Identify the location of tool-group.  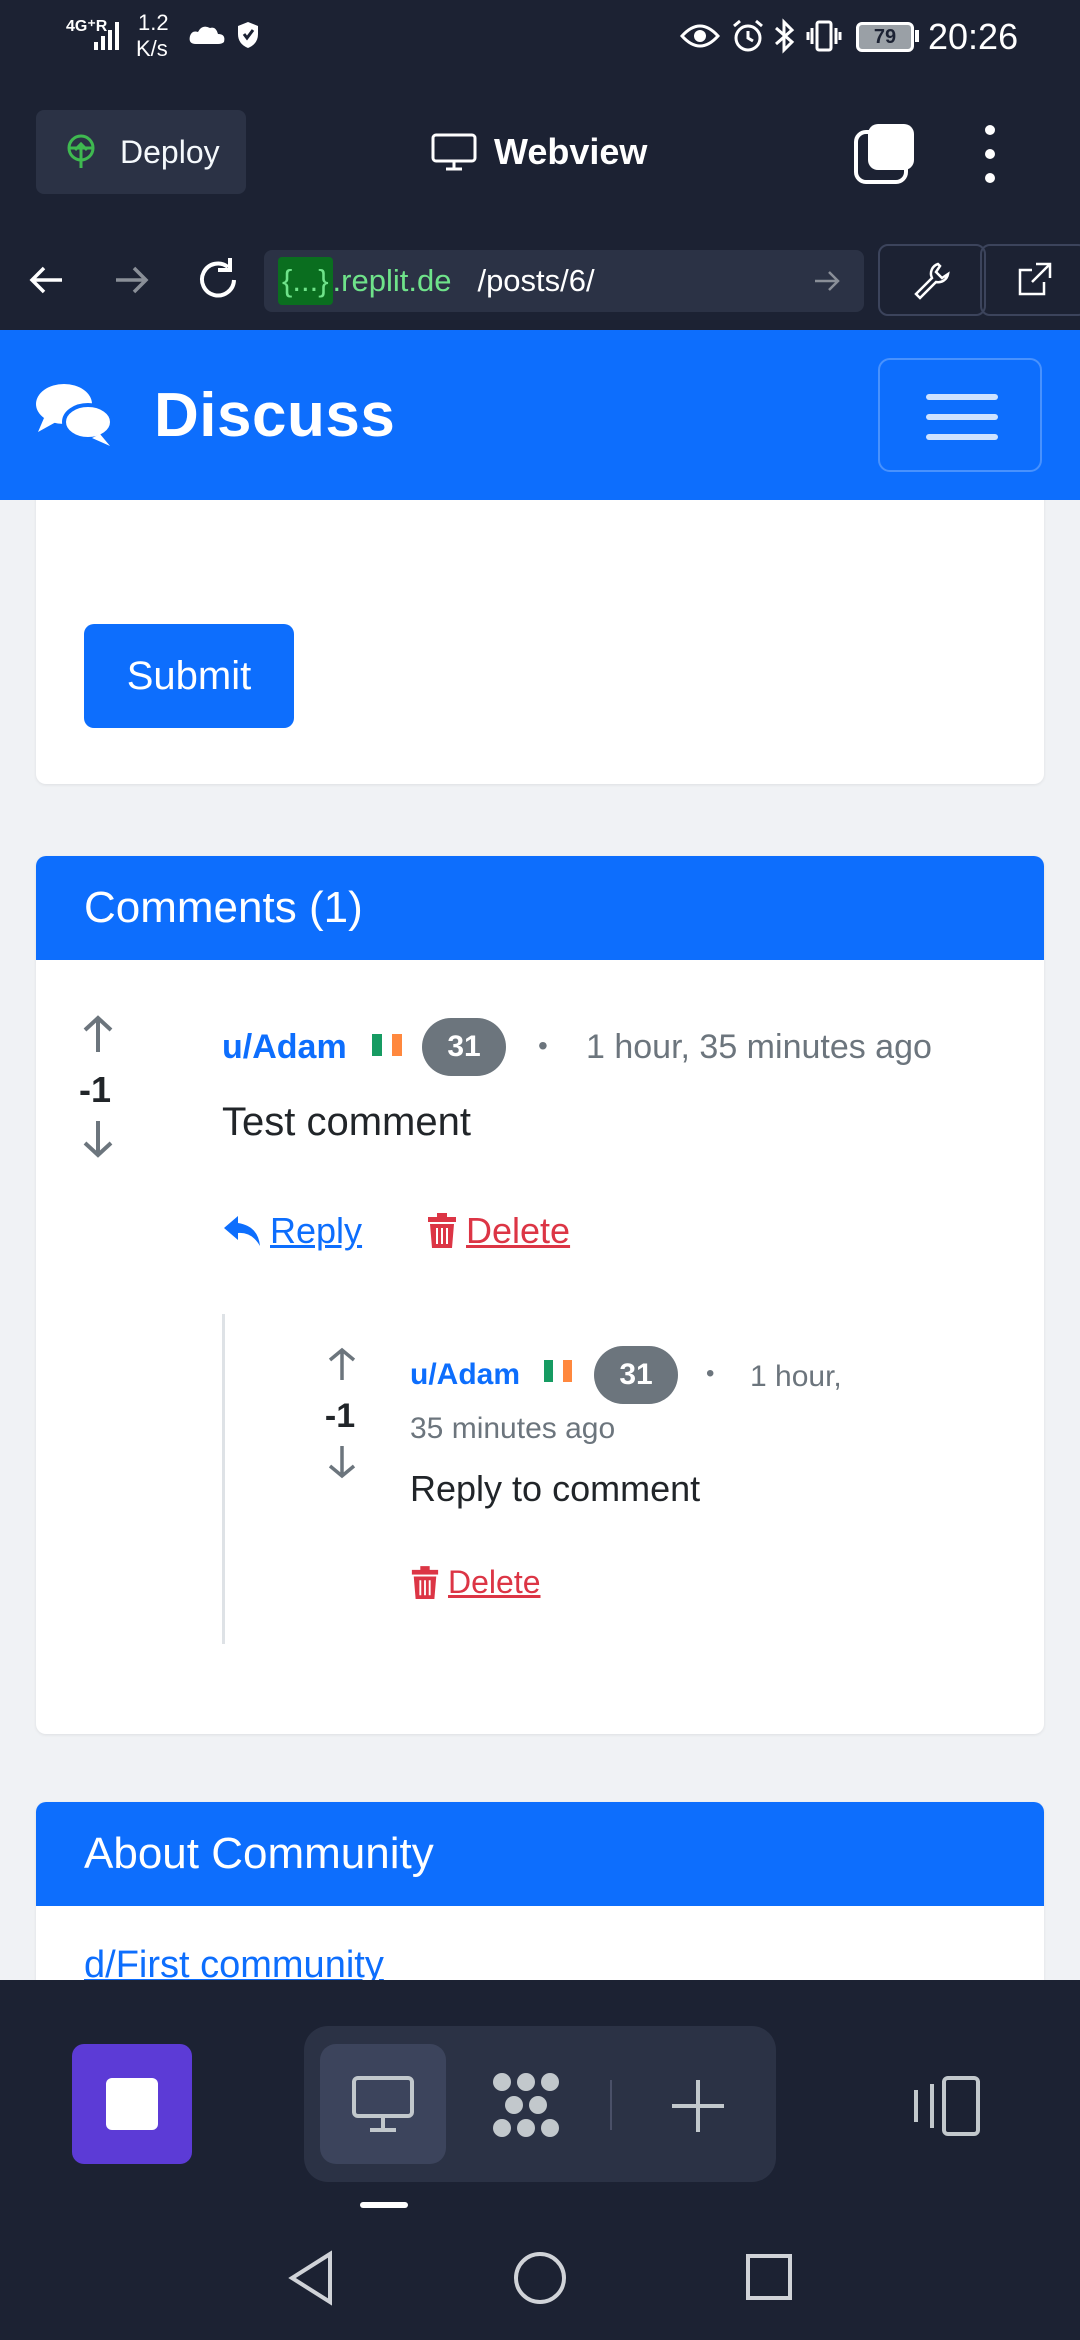
(540, 2104).